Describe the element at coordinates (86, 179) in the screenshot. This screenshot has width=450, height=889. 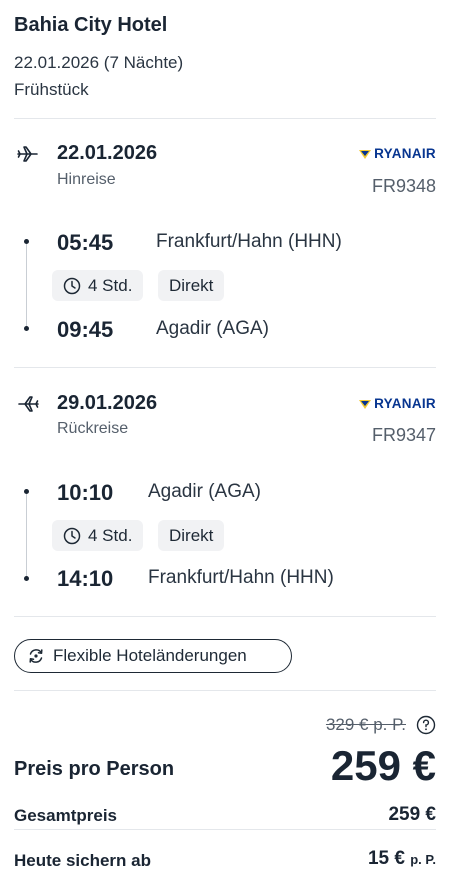
I see `outbound-label: Hinreise` at that location.